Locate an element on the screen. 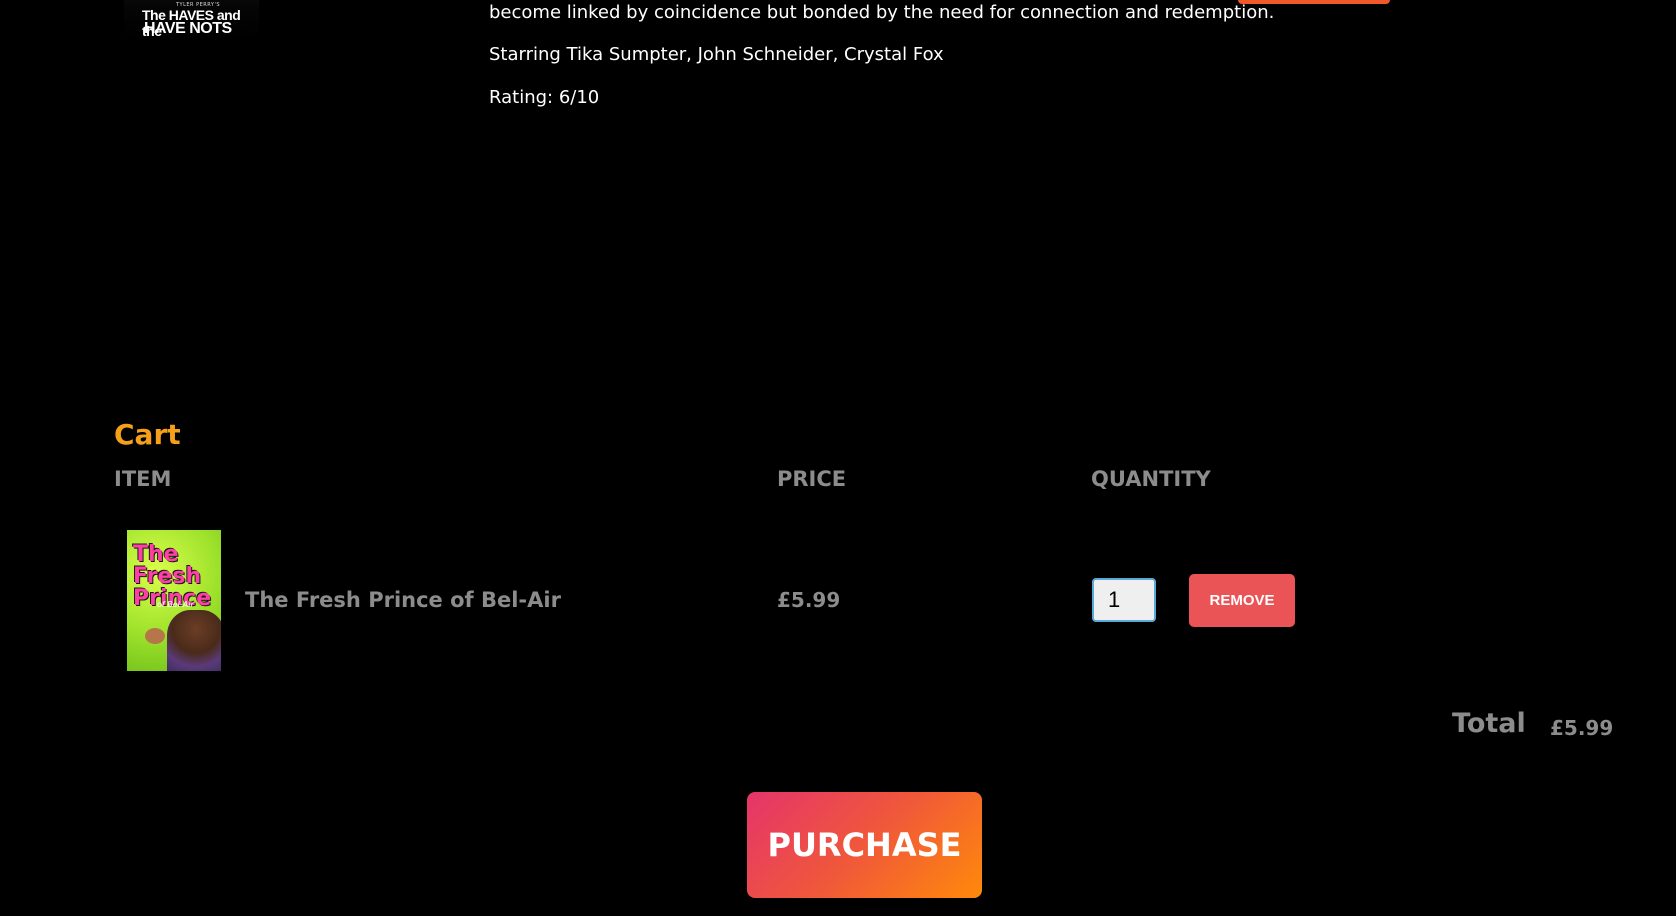 The height and width of the screenshot is (916, 1676). show-rating: Rating: 6/10 is located at coordinates (544, 97).